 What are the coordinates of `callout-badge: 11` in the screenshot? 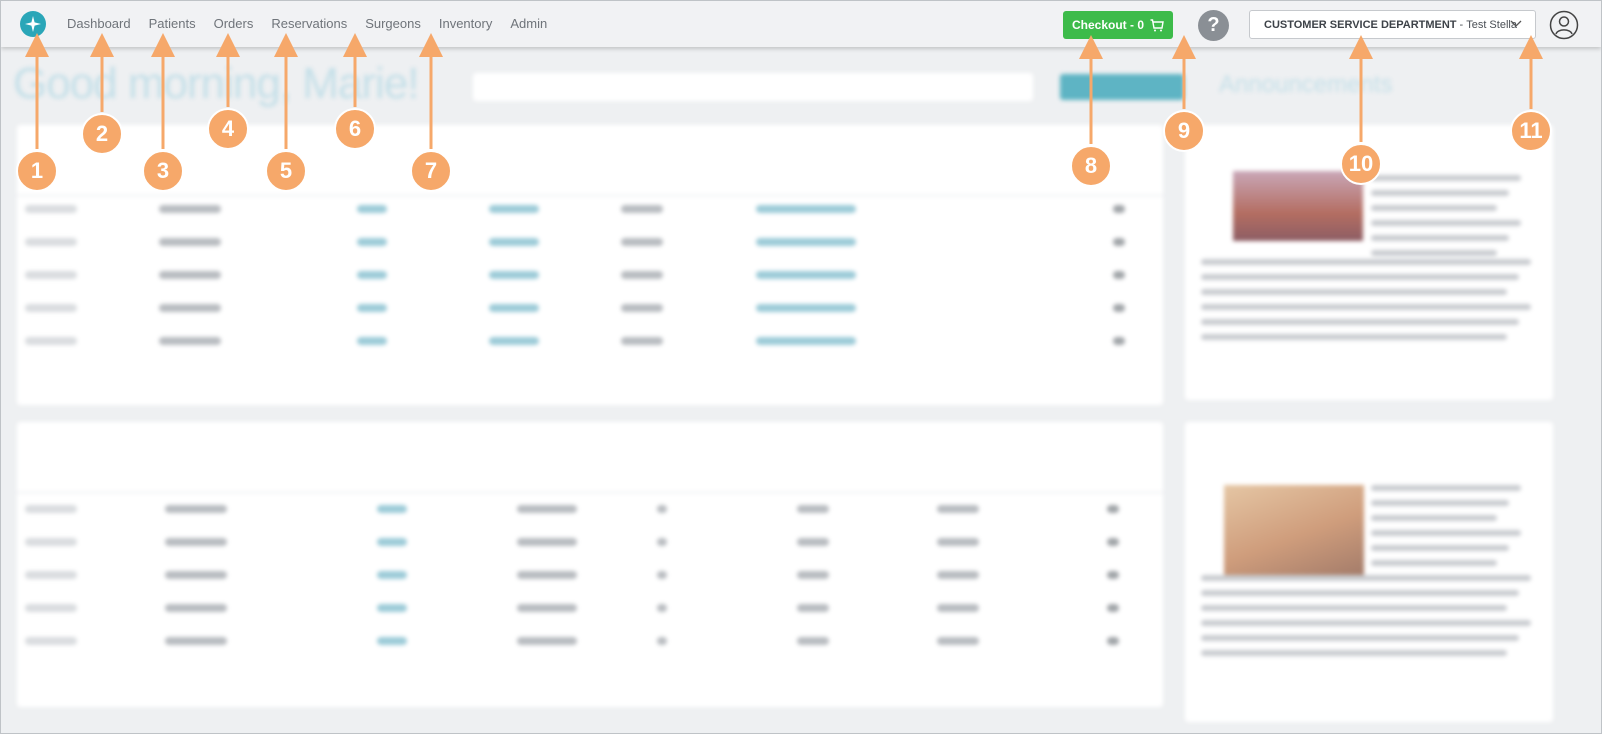 It's located at (1531, 131).